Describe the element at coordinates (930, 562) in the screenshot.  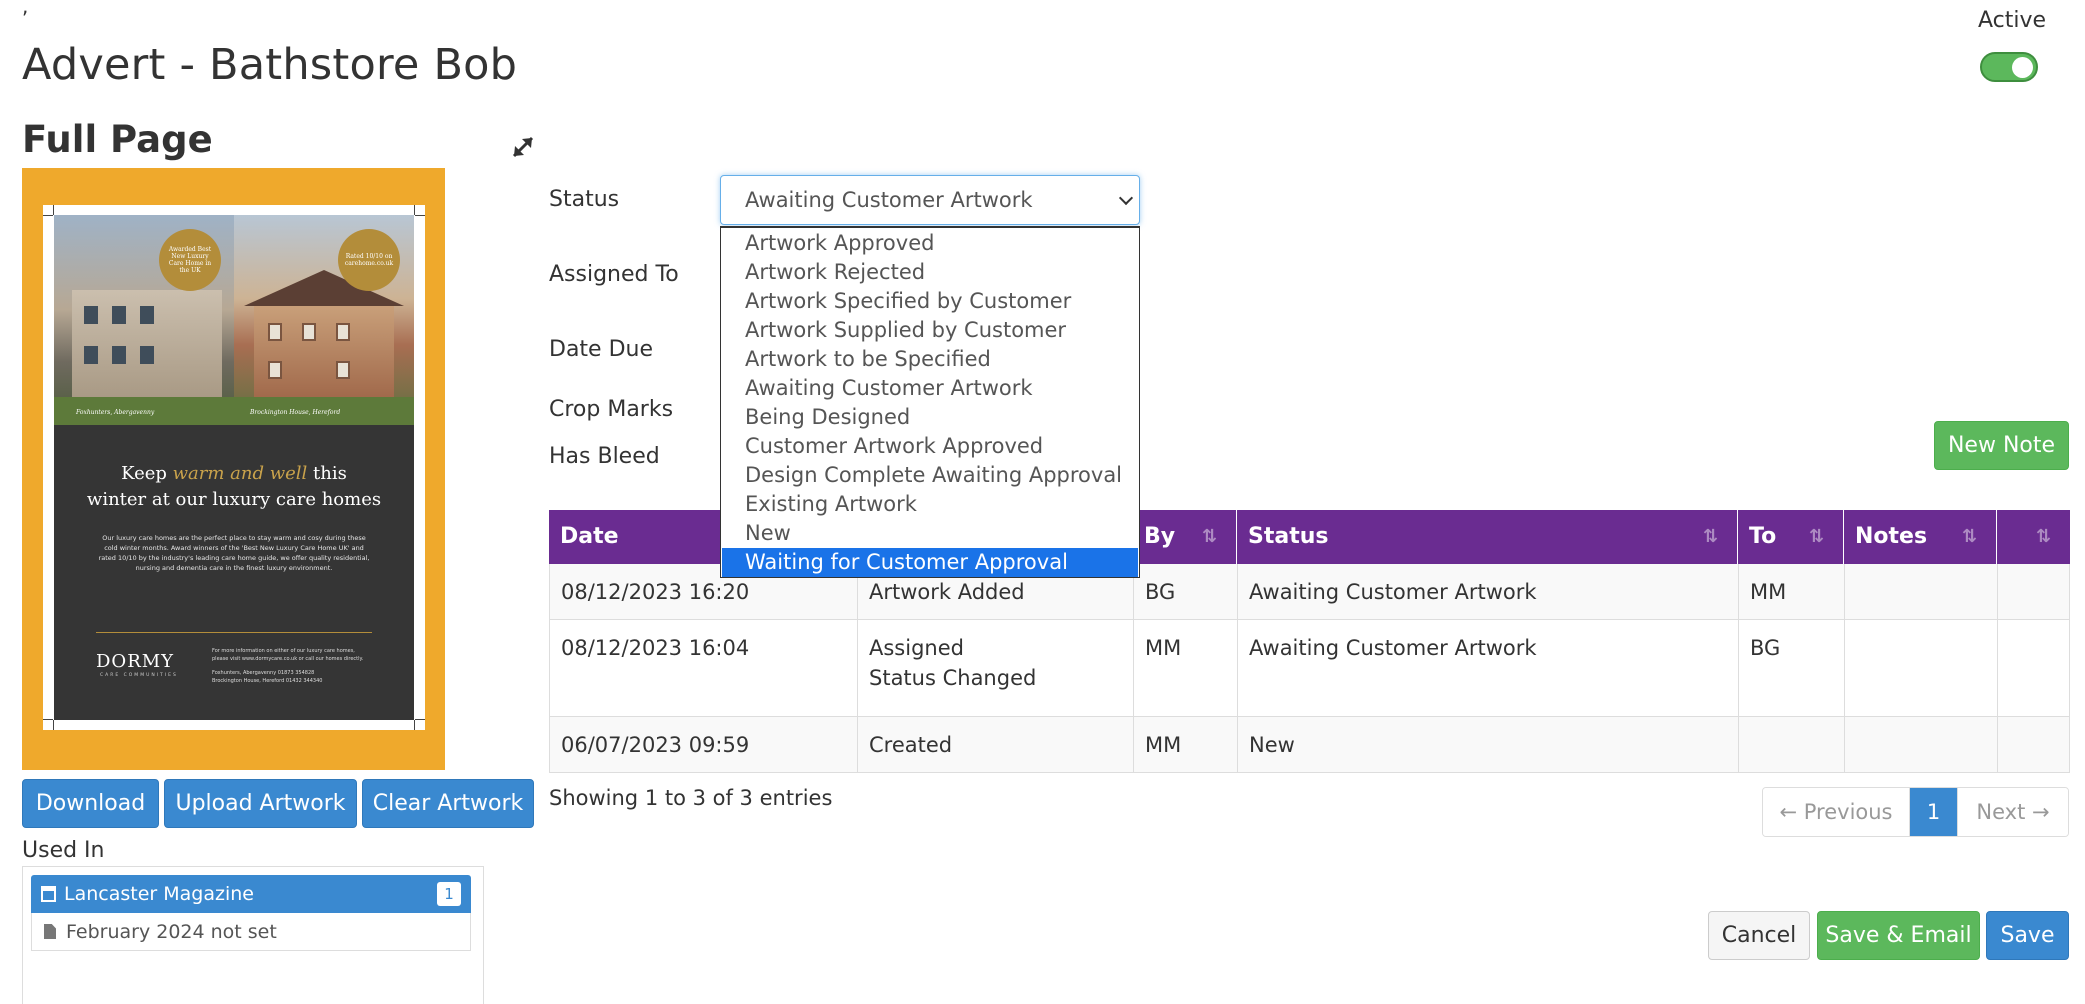
I see `status-option-highlighted: Waiting for Customer Approval` at that location.